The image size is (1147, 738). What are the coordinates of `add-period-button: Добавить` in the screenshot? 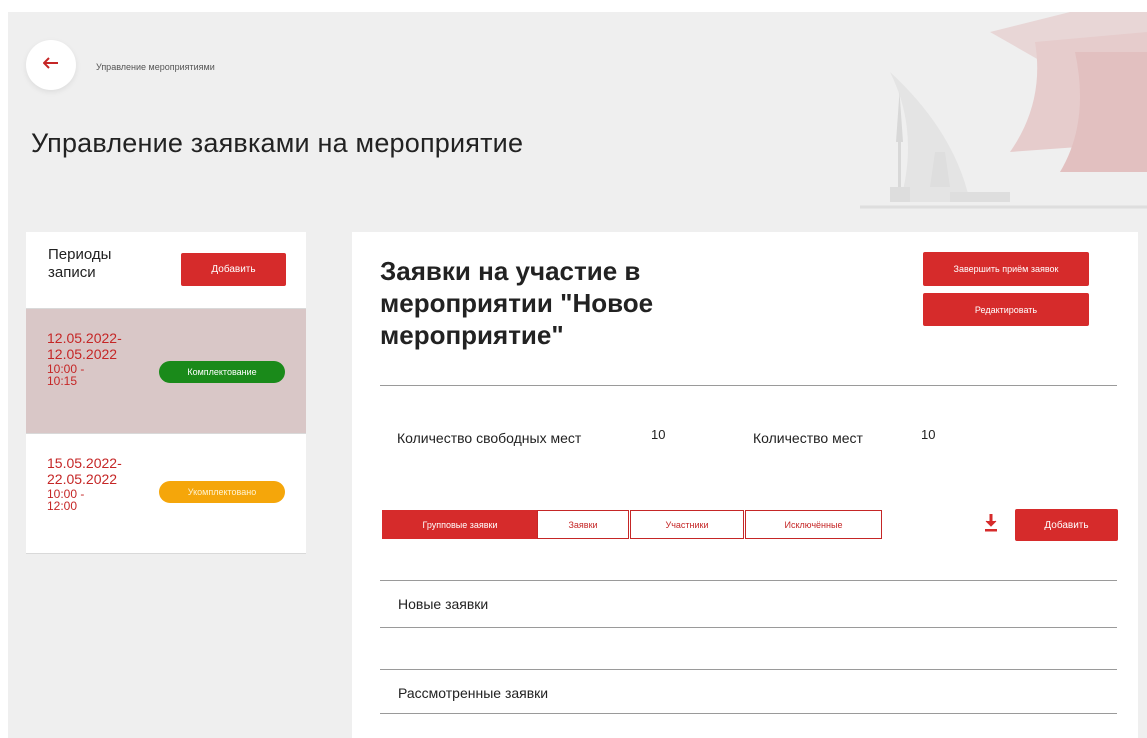 It's located at (233, 269).